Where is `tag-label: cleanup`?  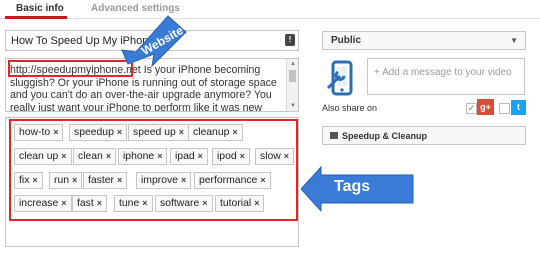 tag-label: cleanup is located at coordinates (211, 132).